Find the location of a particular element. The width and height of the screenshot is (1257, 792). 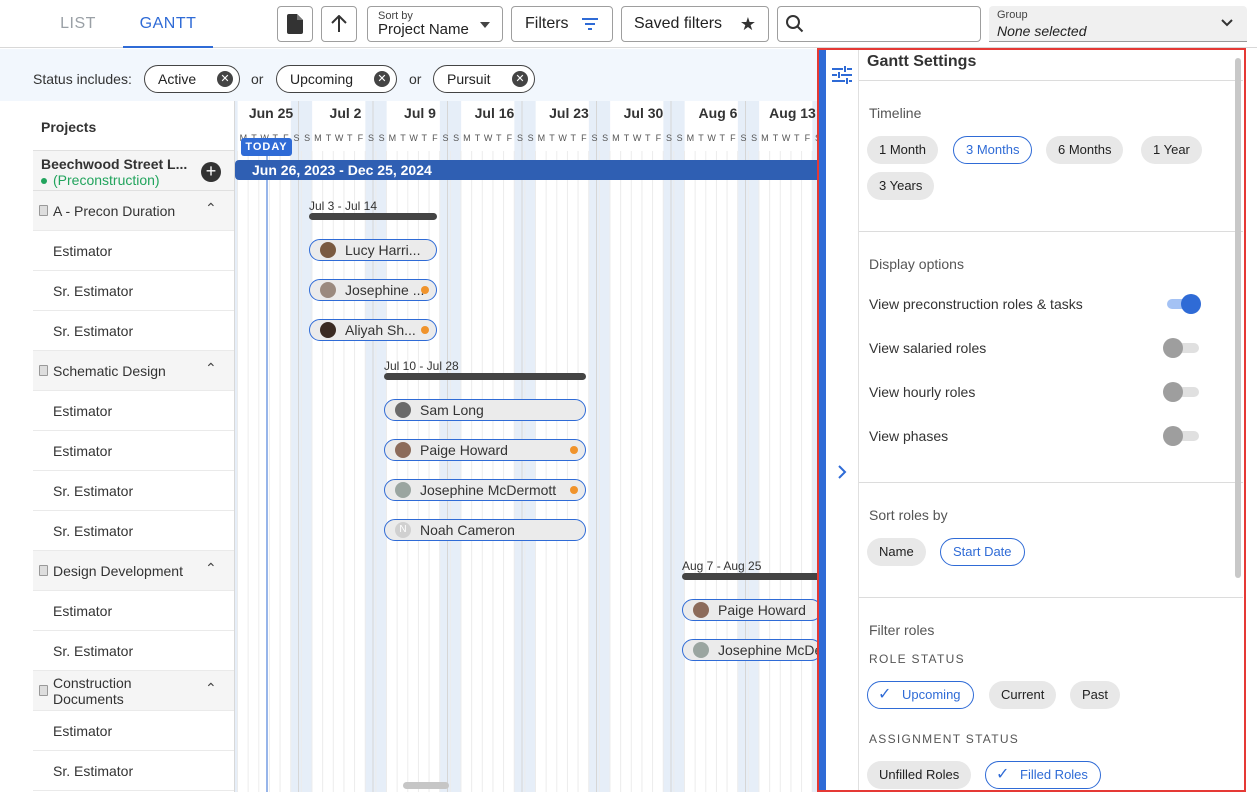

panel-scrollbar is located at coordinates (1238, 318).